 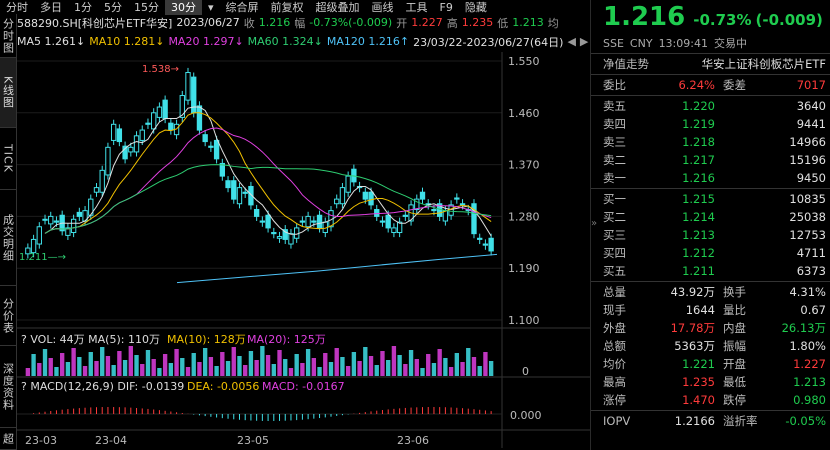 I want to click on quote-time: 13:09:41, so click(x=683, y=43).